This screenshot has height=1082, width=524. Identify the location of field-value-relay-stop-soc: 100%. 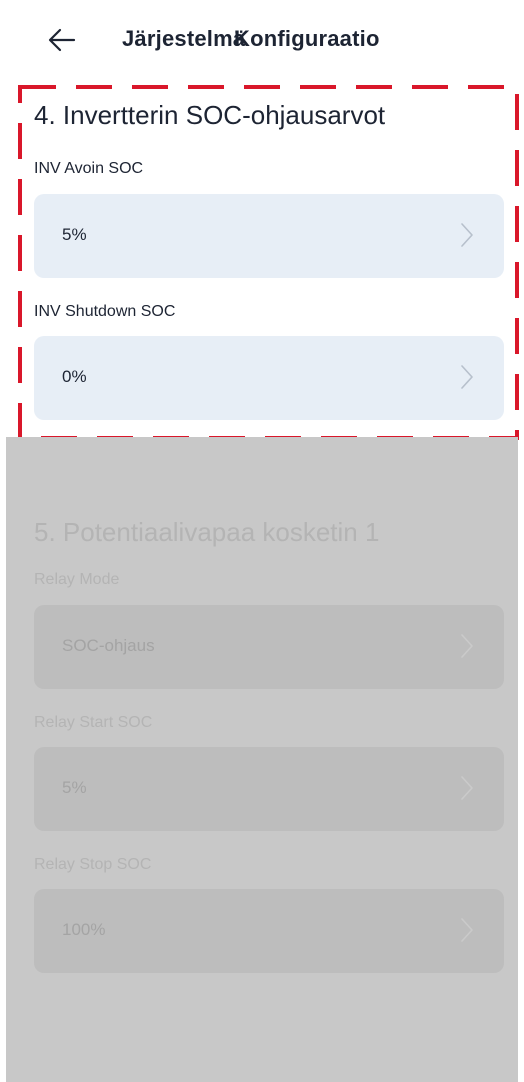
(84, 929).